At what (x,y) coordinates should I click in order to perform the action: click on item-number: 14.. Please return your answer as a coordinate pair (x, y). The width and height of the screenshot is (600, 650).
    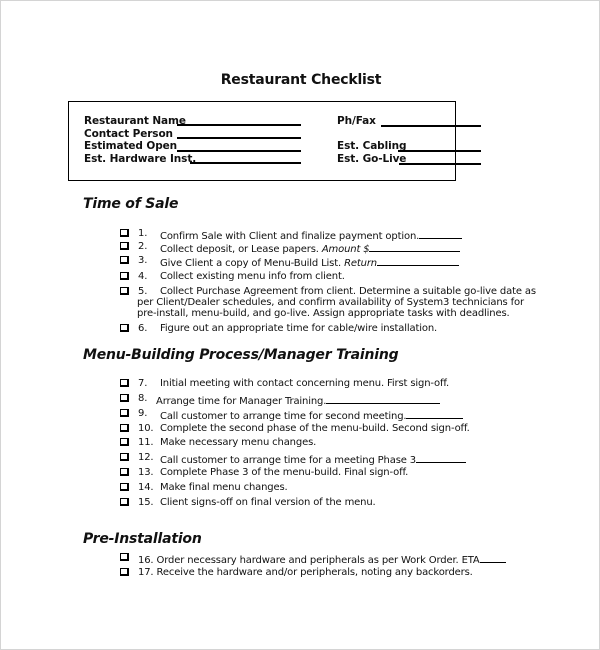
    Looking at the image, I should click on (146, 487).